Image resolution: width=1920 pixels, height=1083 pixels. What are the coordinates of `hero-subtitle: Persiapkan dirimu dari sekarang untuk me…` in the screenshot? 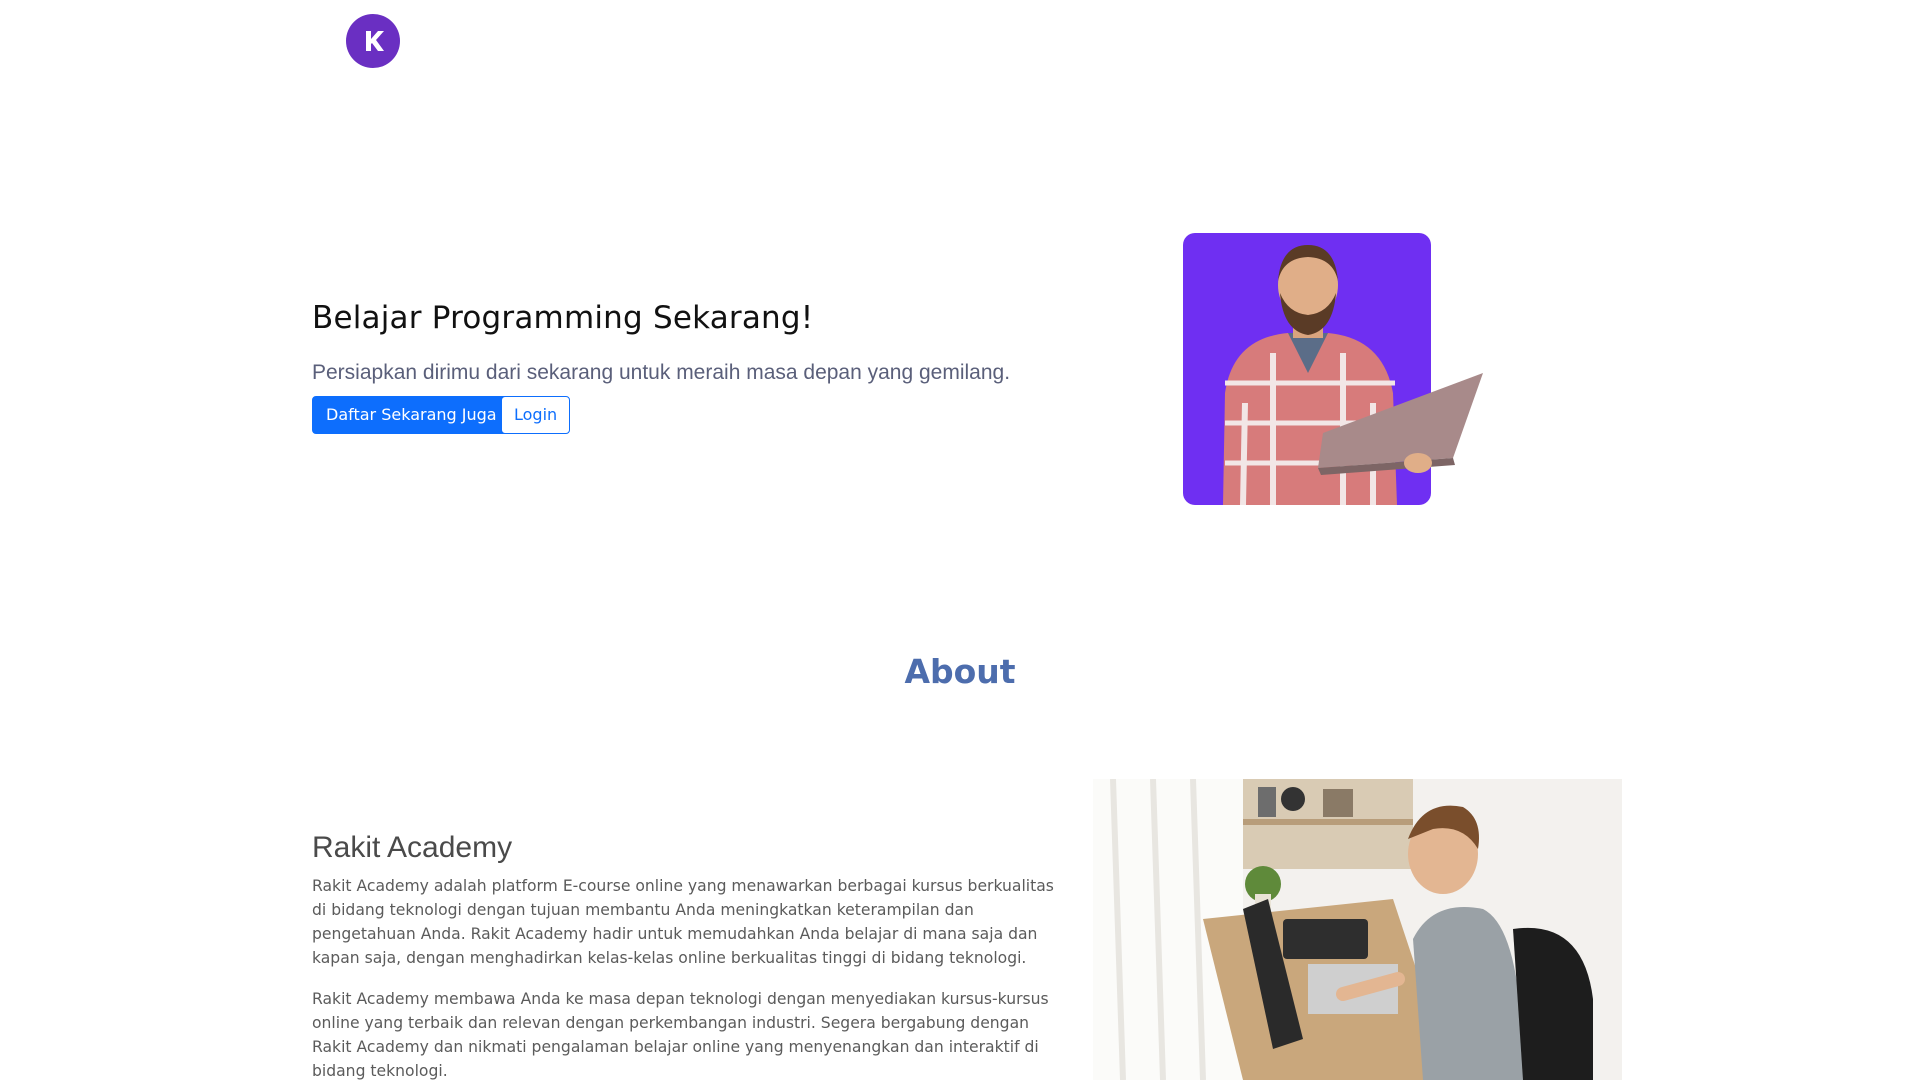 It's located at (661, 372).